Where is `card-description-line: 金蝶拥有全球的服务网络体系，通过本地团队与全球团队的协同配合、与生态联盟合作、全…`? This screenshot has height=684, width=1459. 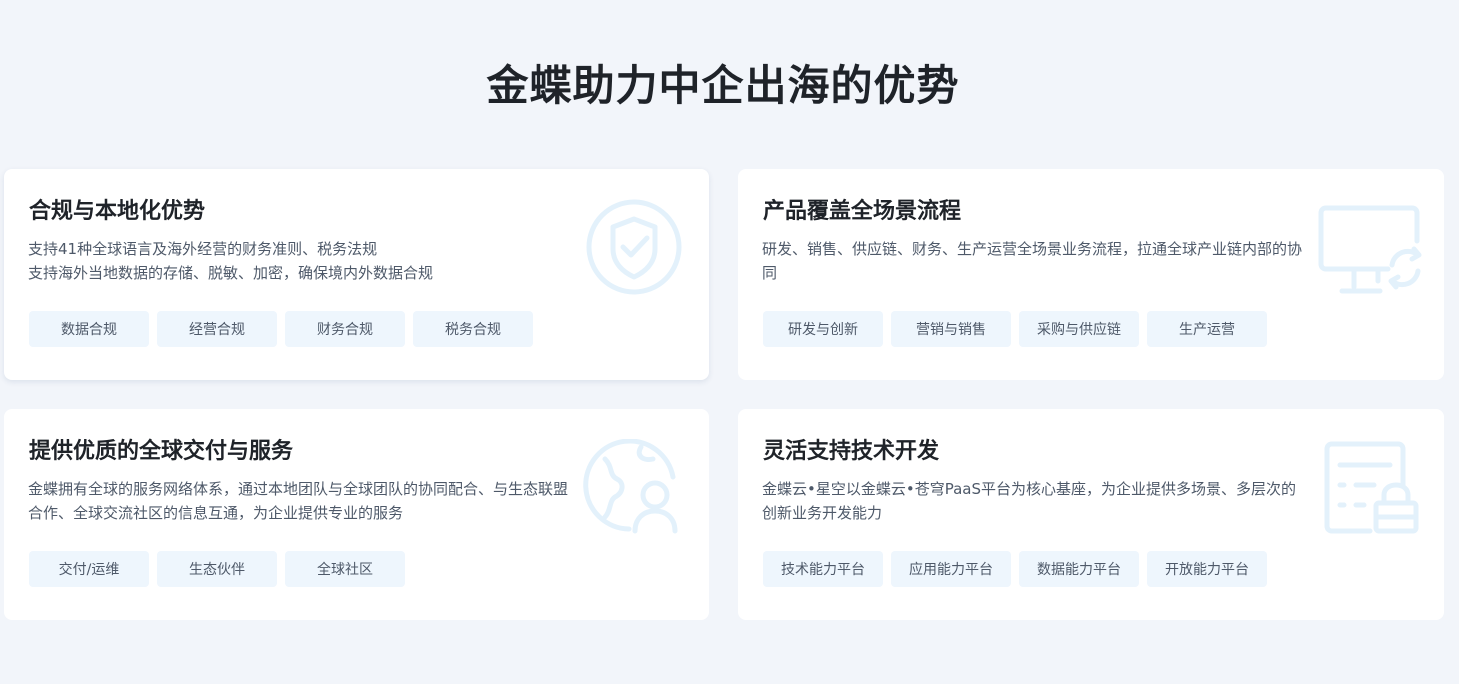
card-description-line: 金蝶拥有全球的服务网络体系，通过本地团队与全球团队的协同配合、与生态联盟合作、全… is located at coordinates (298, 501).